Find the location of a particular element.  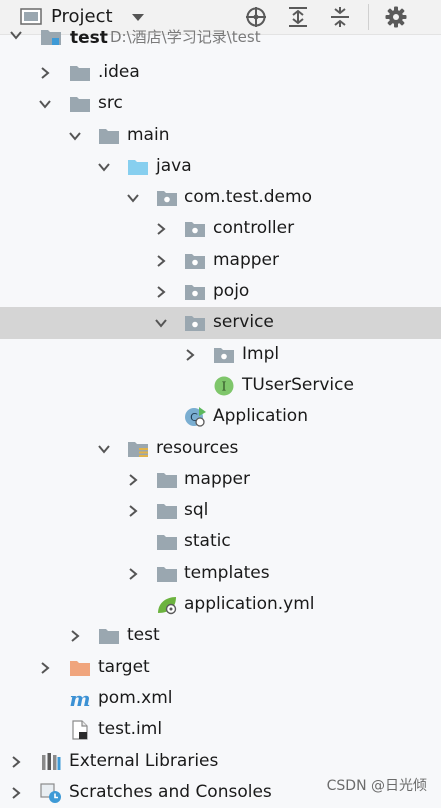

excluded-folder-icon is located at coordinates (80, 668).